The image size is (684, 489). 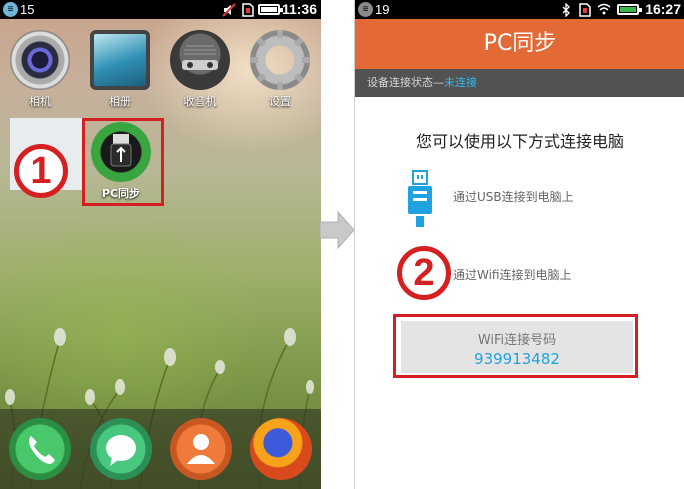 What do you see at coordinates (40, 449) in the screenshot?
I see `phone-icon` at bounding box center [40, 449].